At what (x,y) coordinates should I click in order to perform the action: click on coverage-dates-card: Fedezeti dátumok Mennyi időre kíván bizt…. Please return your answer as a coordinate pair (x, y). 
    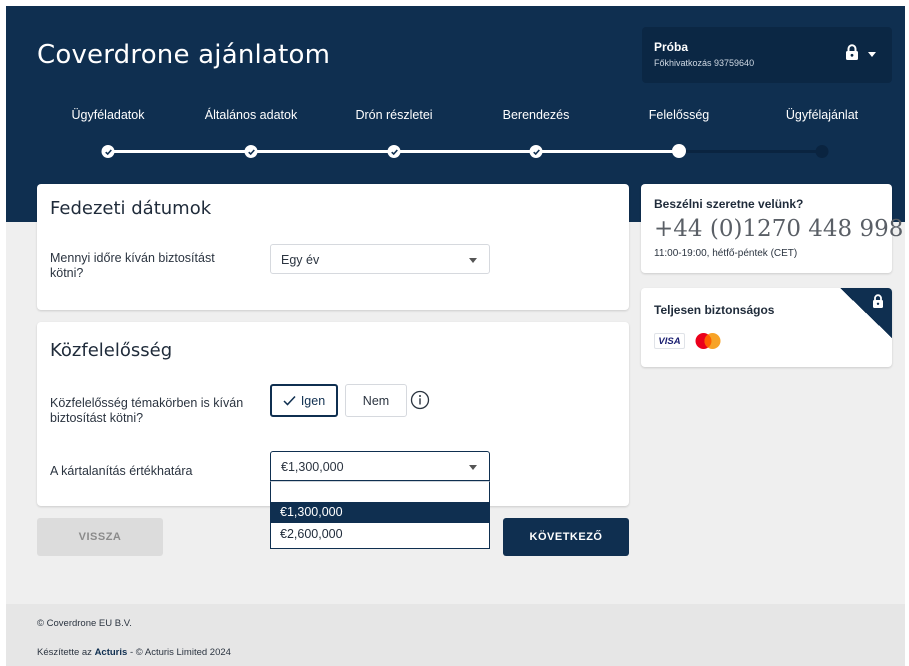
    Looking at the image, I should click on (333, 247).